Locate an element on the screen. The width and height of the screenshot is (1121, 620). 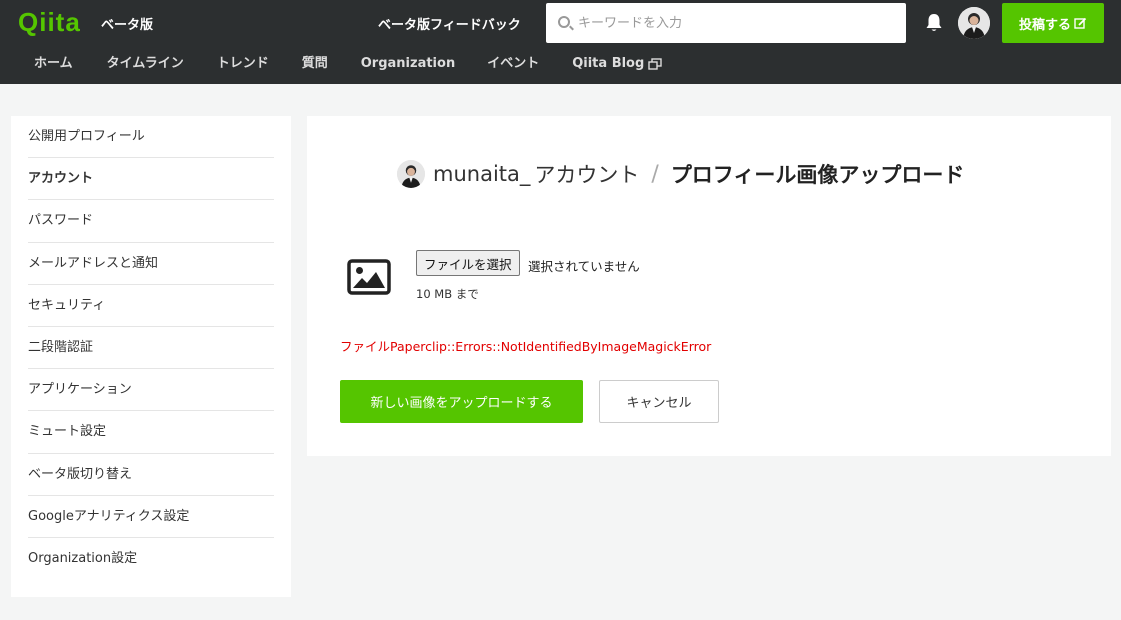
post-button-label: 投稿する is located at coordinates (1044, 25).